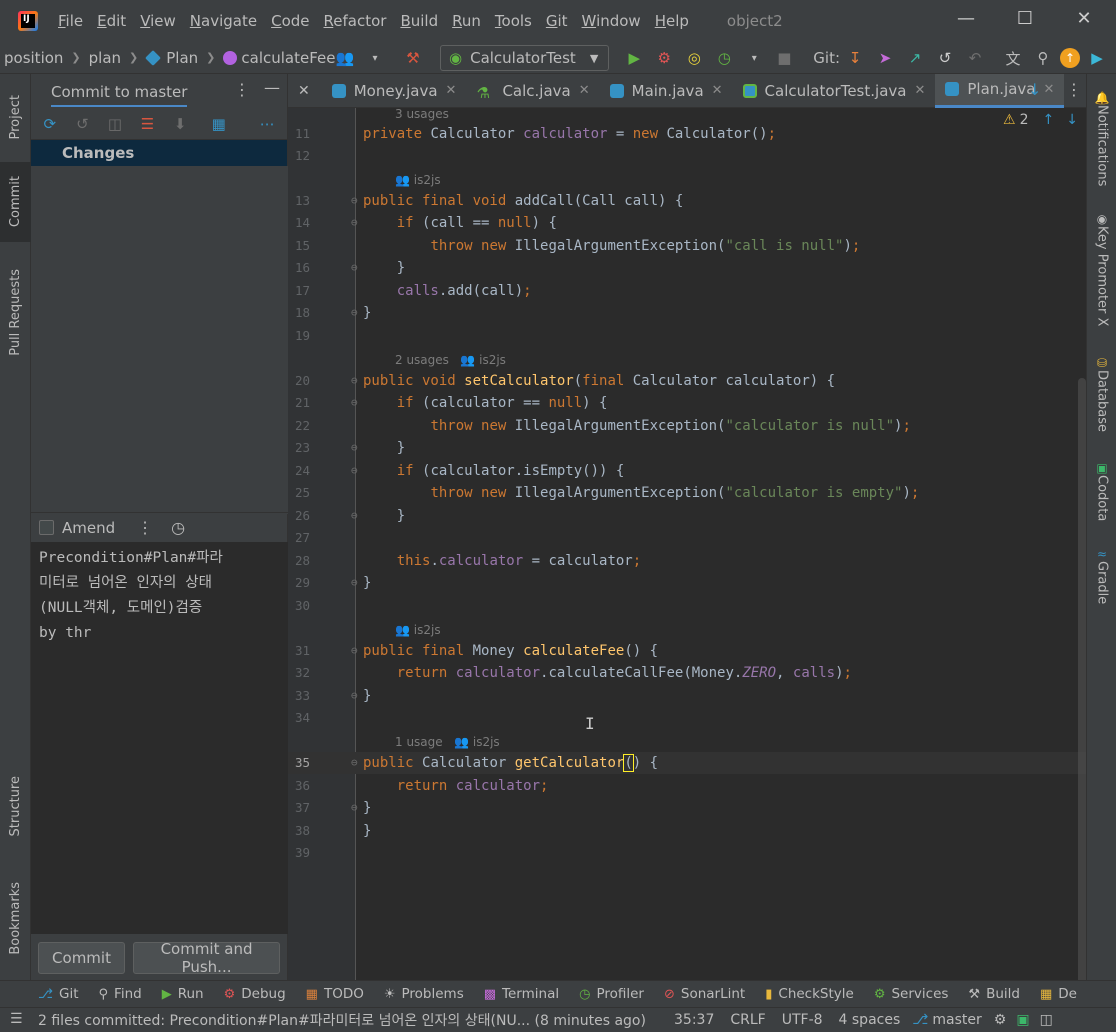 Image resolution: width=1116 pixels, height=1032 pixels. Describe the element at coordinates (525, 58) in the screenshot. I see `run-configuration-select: ◉ CalculatorTest ▼` at that location.